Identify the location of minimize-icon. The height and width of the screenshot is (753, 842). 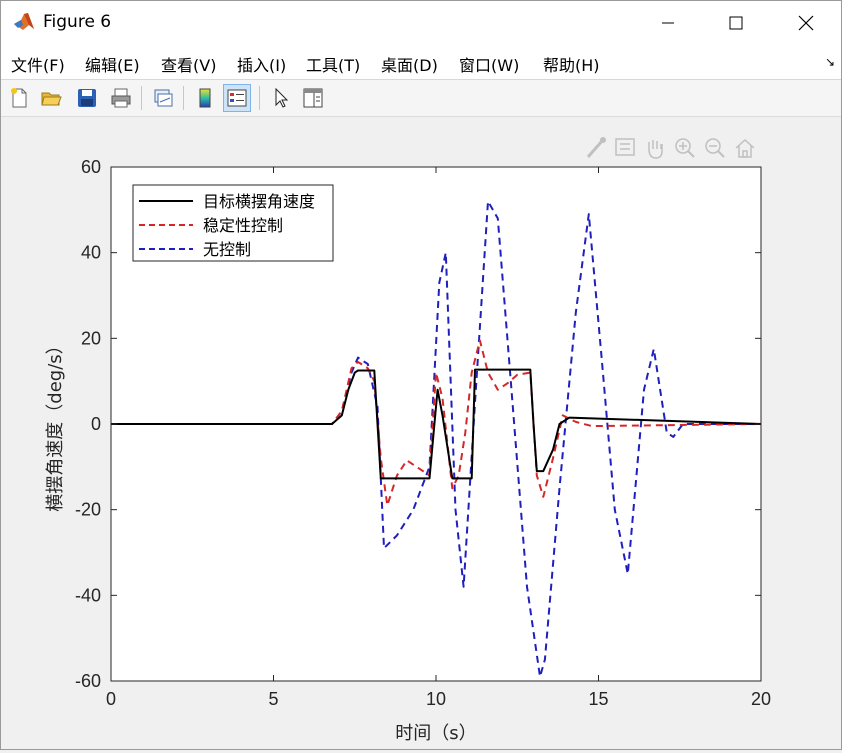
(668, 23).